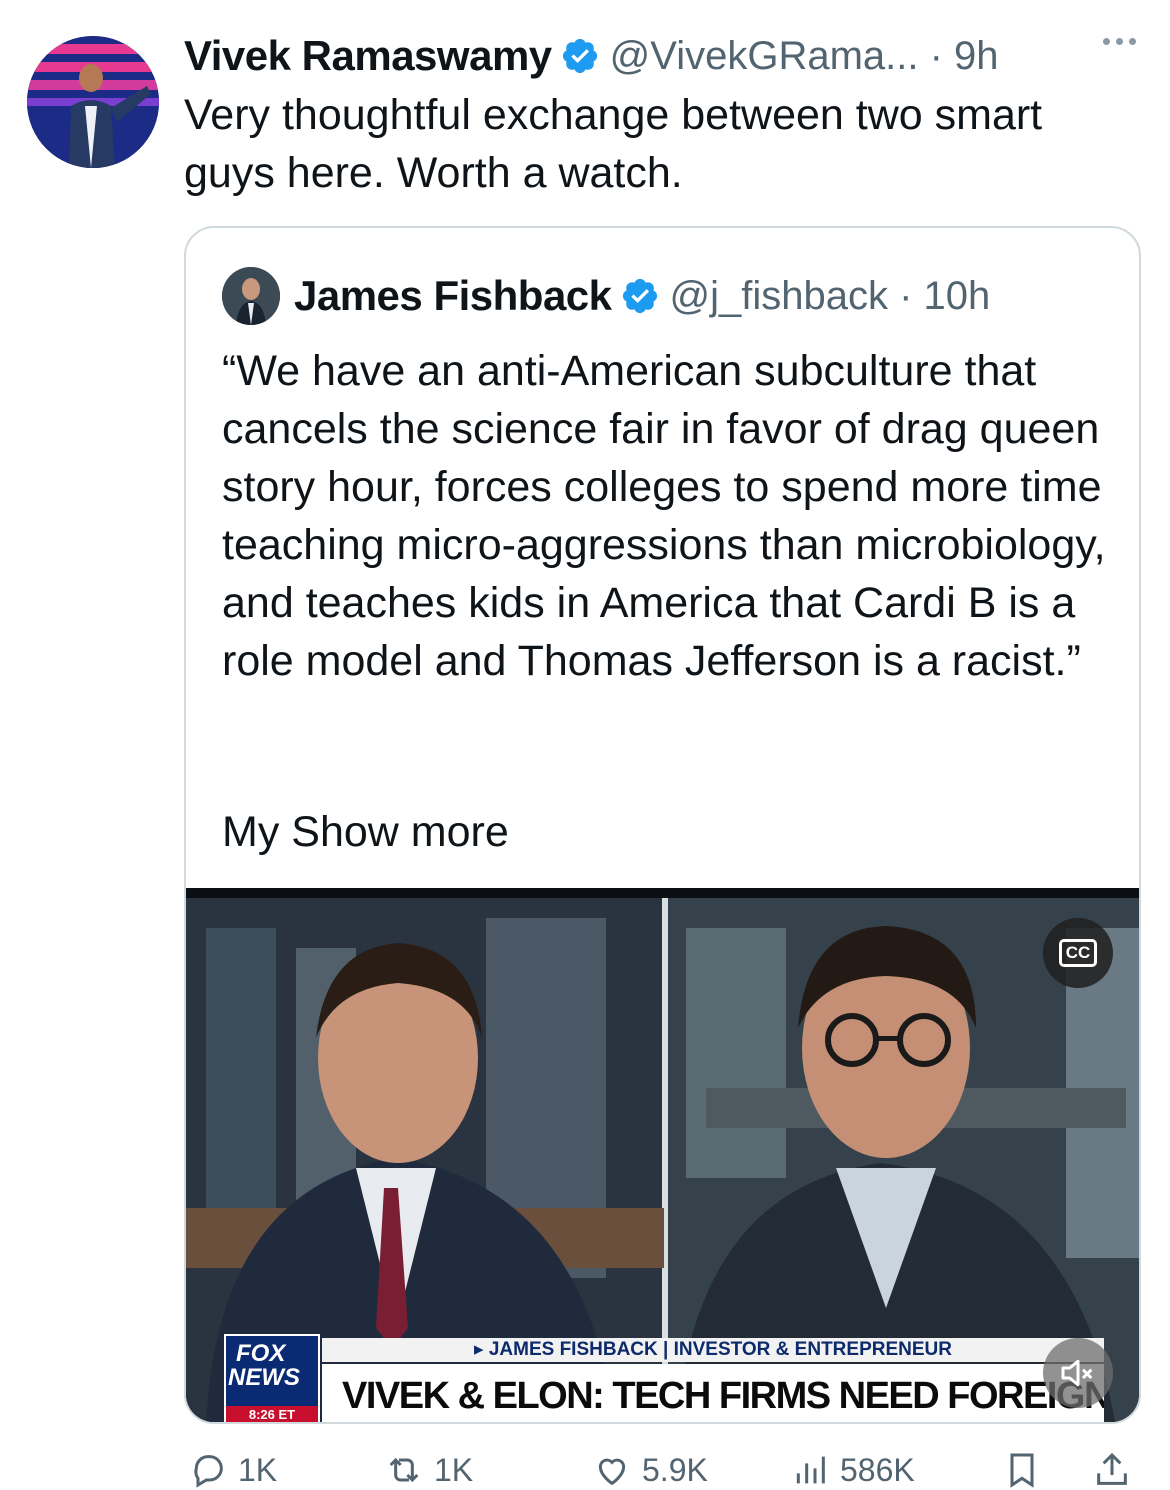 Image resolution: width=1170 pixels, height=1490 pixels. Describe the element at coordinates (804, 56) in the screenshot. I see `author-handle-time: @VivekGRama... · 9h` at that location.